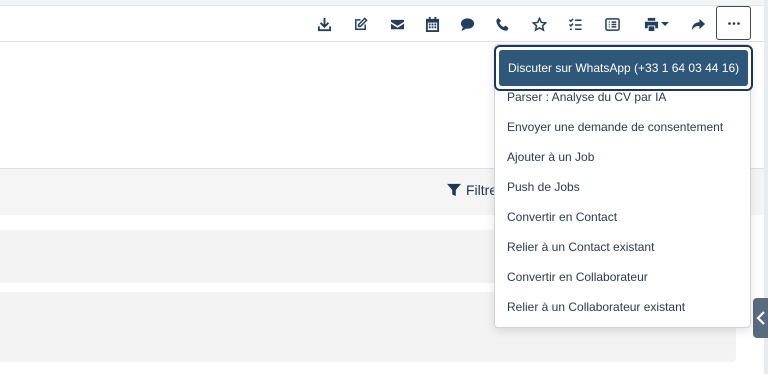 This screenshot has height=374, width=768. I want to click on chat-icon, so click(467, 24).